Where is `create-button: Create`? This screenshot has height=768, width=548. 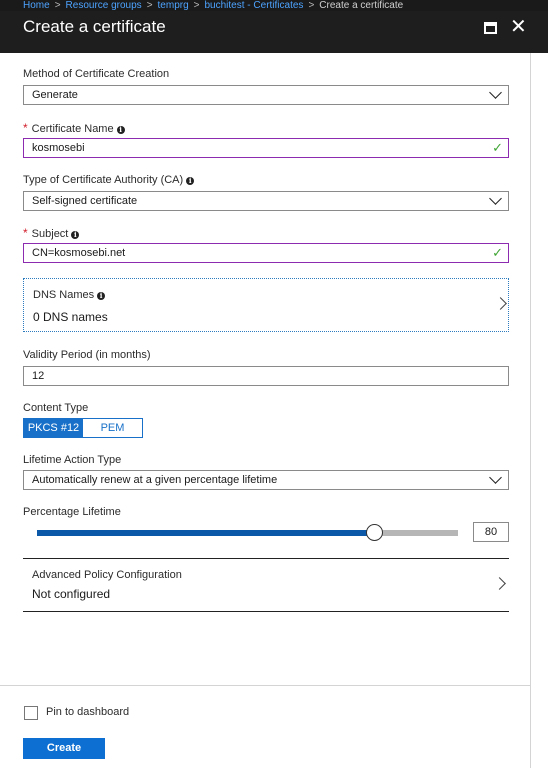
create-button: Create is located at coordinates (64, 748).